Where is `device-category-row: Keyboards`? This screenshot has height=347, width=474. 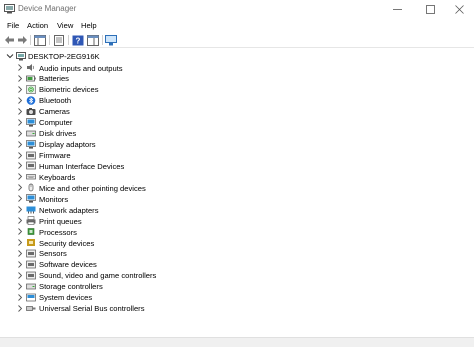 device-category-row: Keyboards is located at coordinates (150, 176).